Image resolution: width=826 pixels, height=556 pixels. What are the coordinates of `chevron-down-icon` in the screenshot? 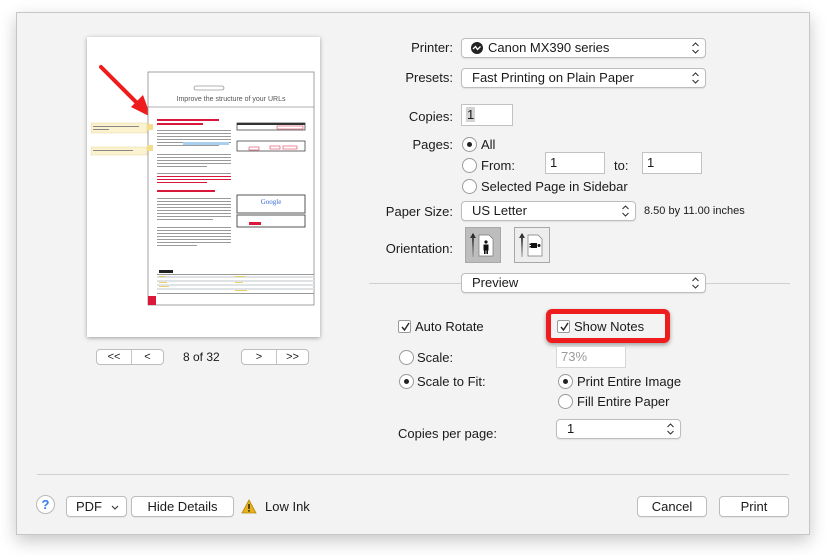 It's located at (115, 507).